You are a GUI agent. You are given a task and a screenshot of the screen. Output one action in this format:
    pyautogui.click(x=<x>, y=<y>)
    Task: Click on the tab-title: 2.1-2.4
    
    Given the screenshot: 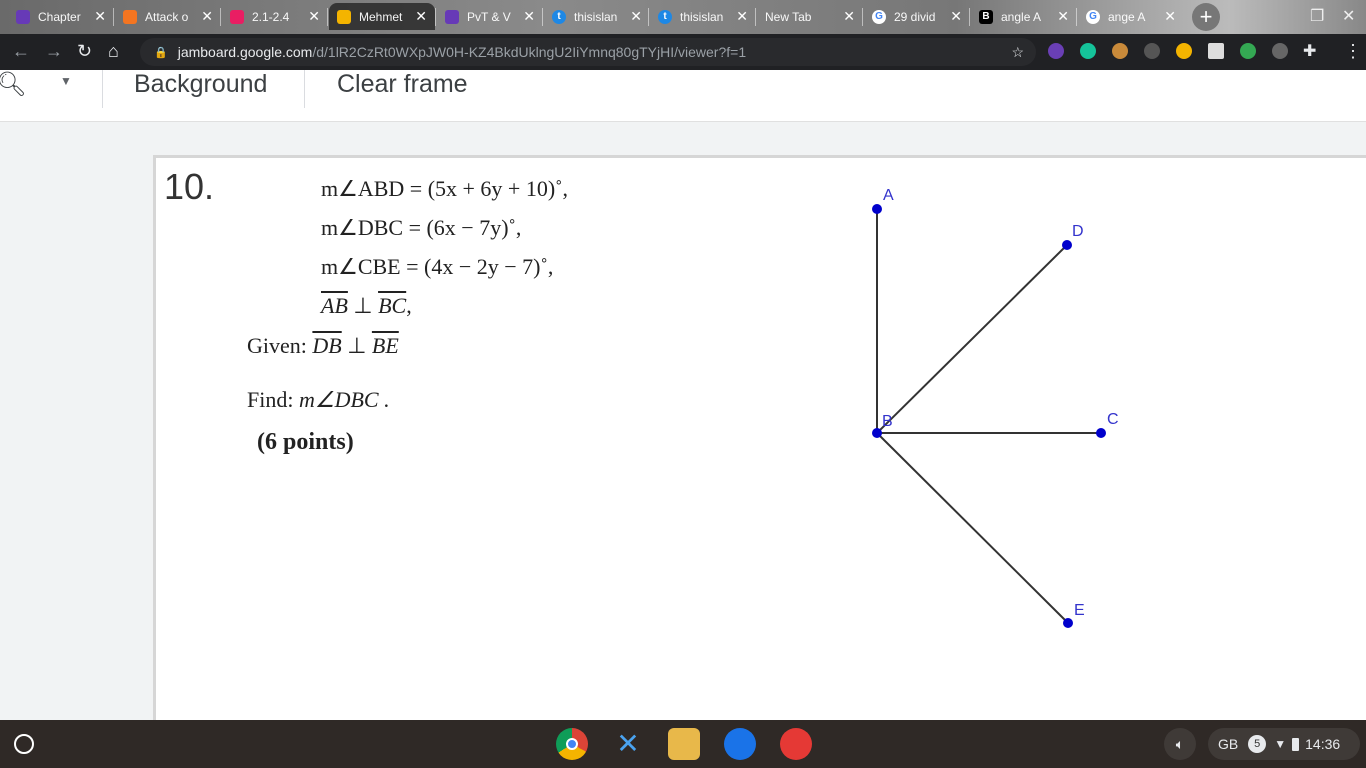 What is the action you would take?
    pyautogui.click(x=271, y=16)
    